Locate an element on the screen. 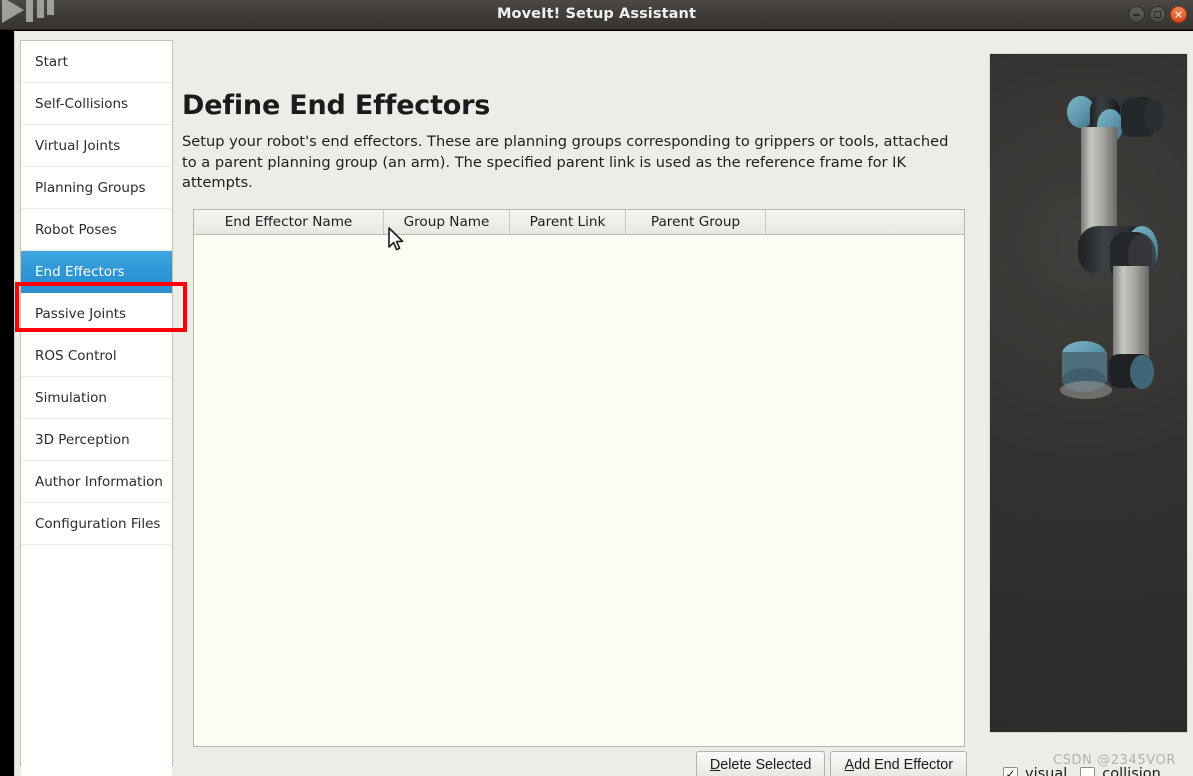 Image resolution: width=1193 pixels, height=776 pixels. sidebar-item-label: End Effectors is located at coordinates (80, 272).